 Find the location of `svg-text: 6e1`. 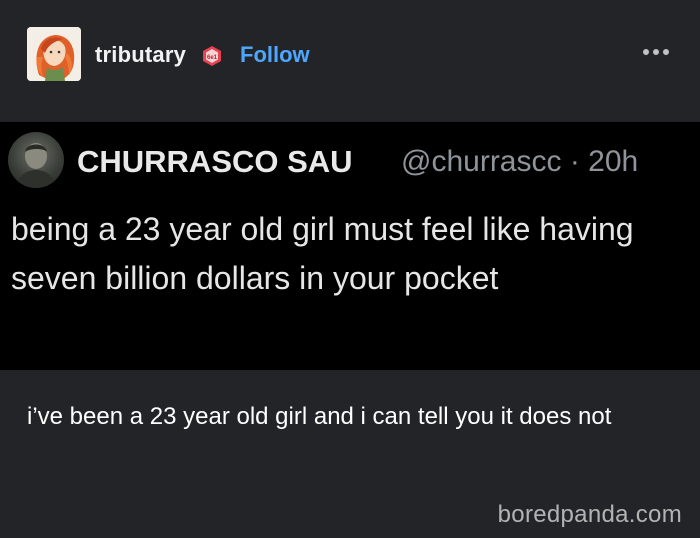

svg-text: 6e1 is located at coordinates (212, 58).